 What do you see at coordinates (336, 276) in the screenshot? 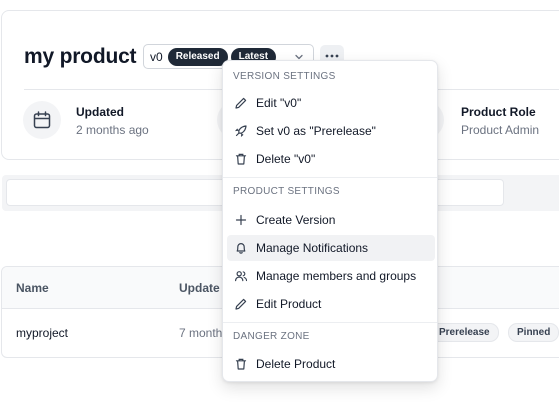
I see `menu-item-label: Manage members and groups` at bounding box center [336, 276].